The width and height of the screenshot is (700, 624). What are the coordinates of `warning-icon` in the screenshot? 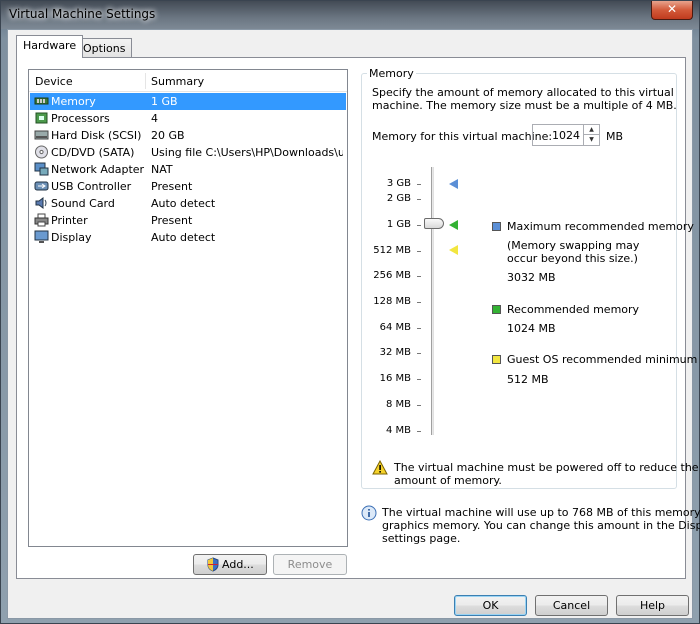 It's located at (380, 467).